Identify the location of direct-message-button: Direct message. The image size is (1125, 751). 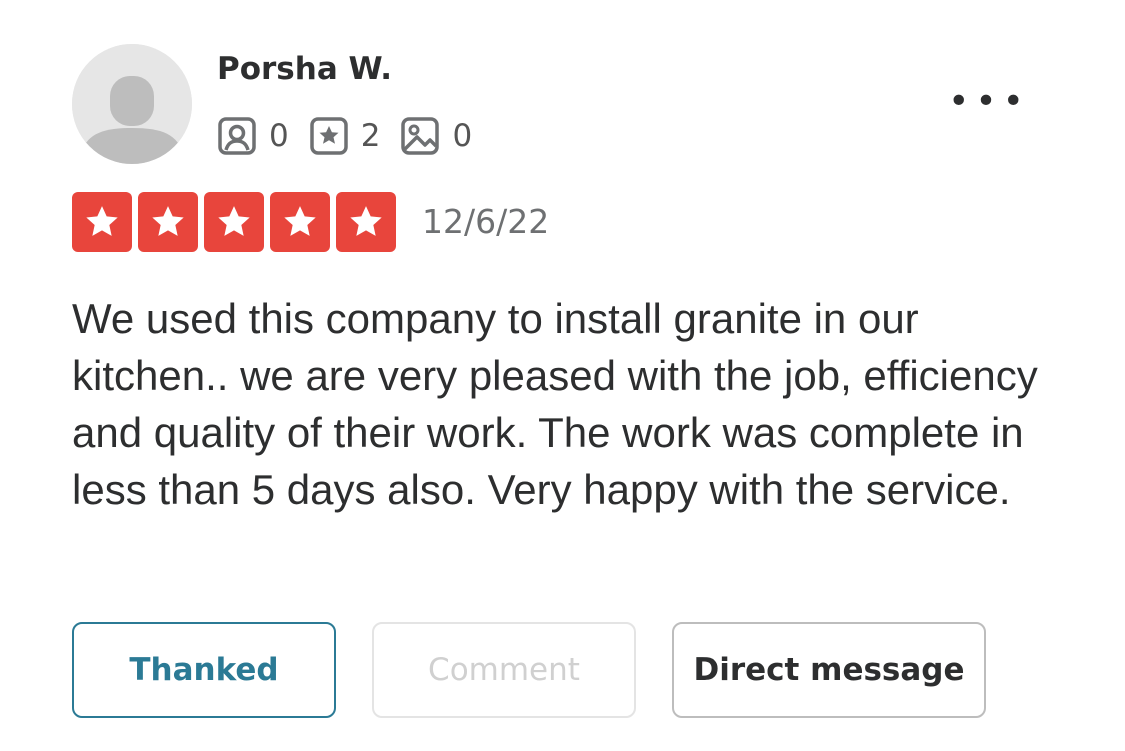
(829, 670).